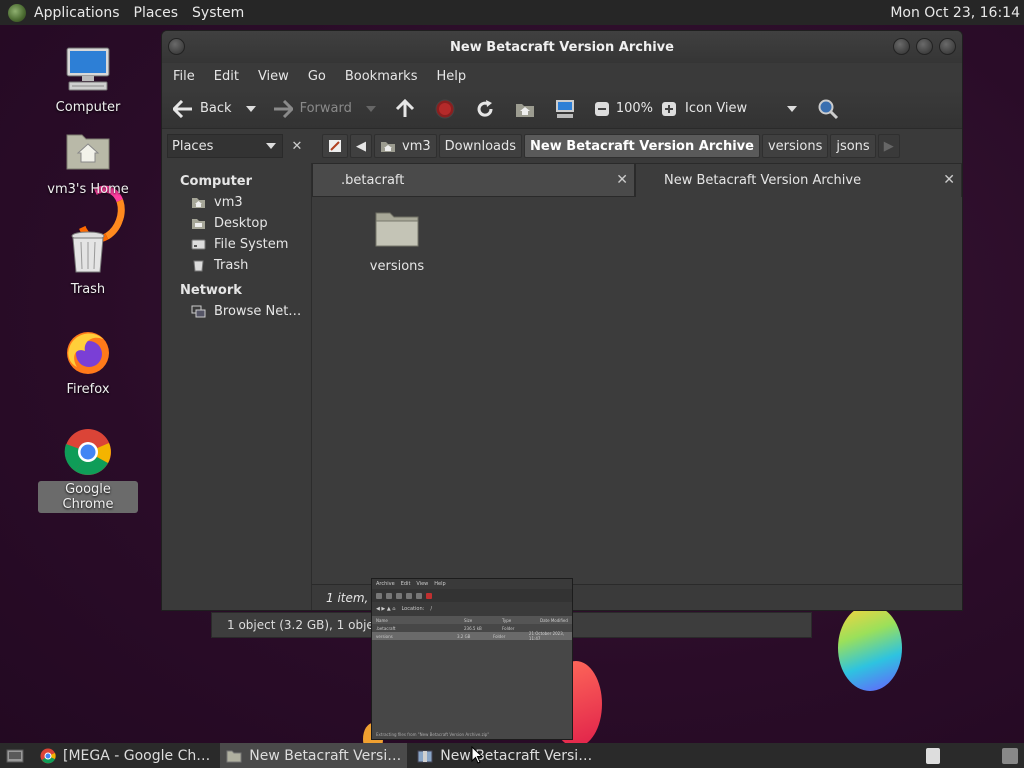  What do you see at coordinates (716, 108) in the screenshot?
I see `view-mode-label: Icon View` at bounding box center [716, 108].